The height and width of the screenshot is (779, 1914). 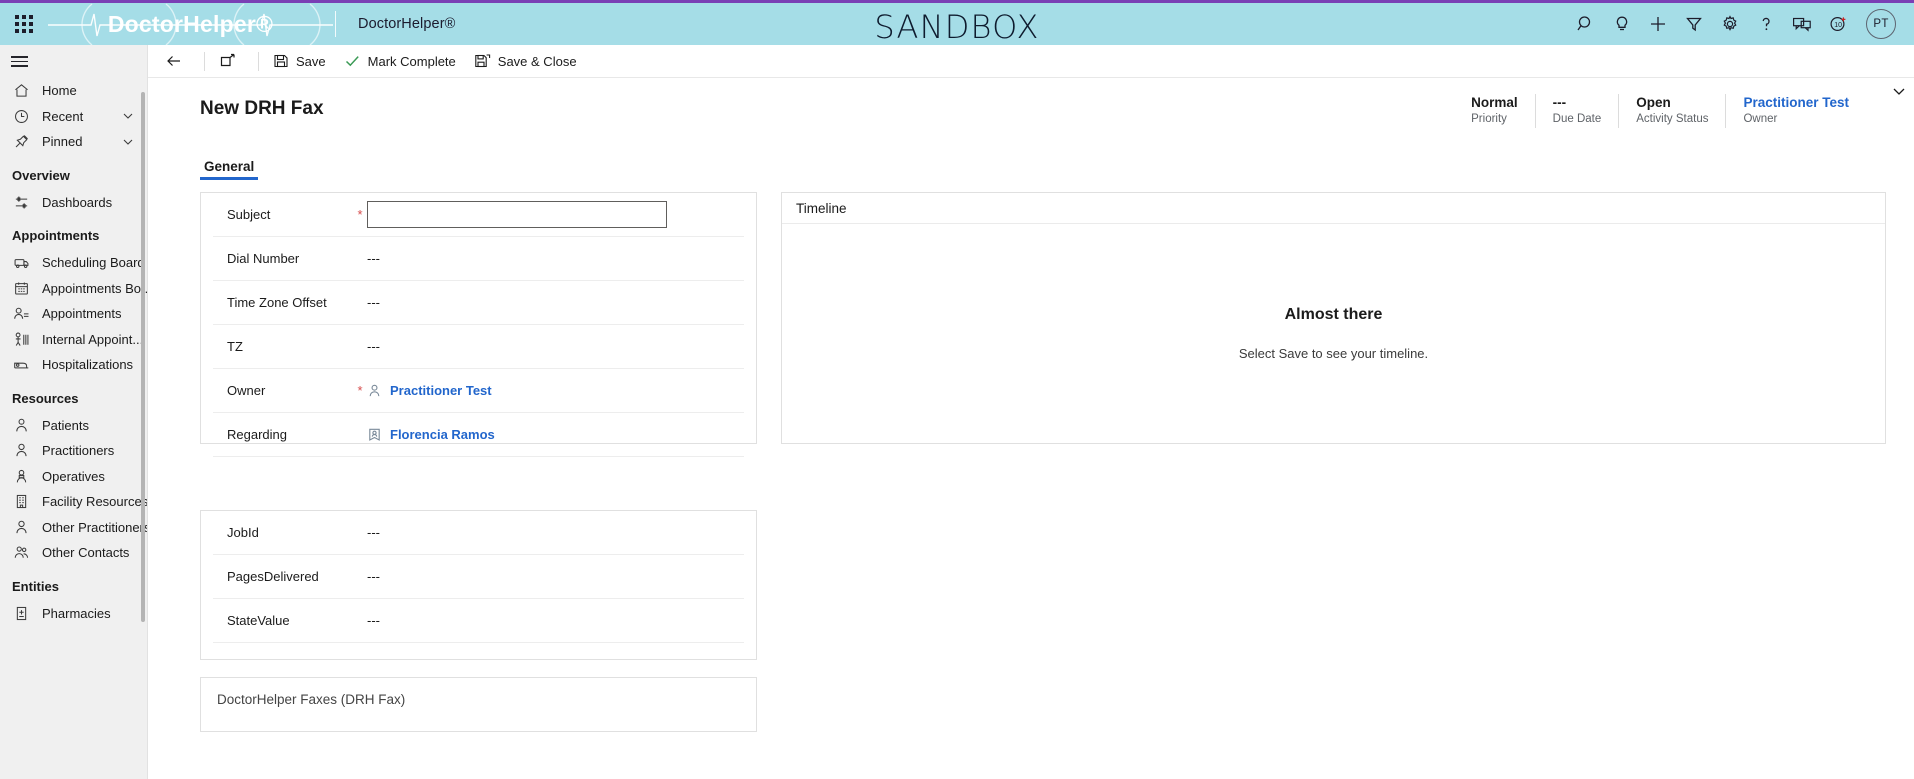 I want to click on sidebar-item-practitioners: Practitioners, so click(x=73, y=451).